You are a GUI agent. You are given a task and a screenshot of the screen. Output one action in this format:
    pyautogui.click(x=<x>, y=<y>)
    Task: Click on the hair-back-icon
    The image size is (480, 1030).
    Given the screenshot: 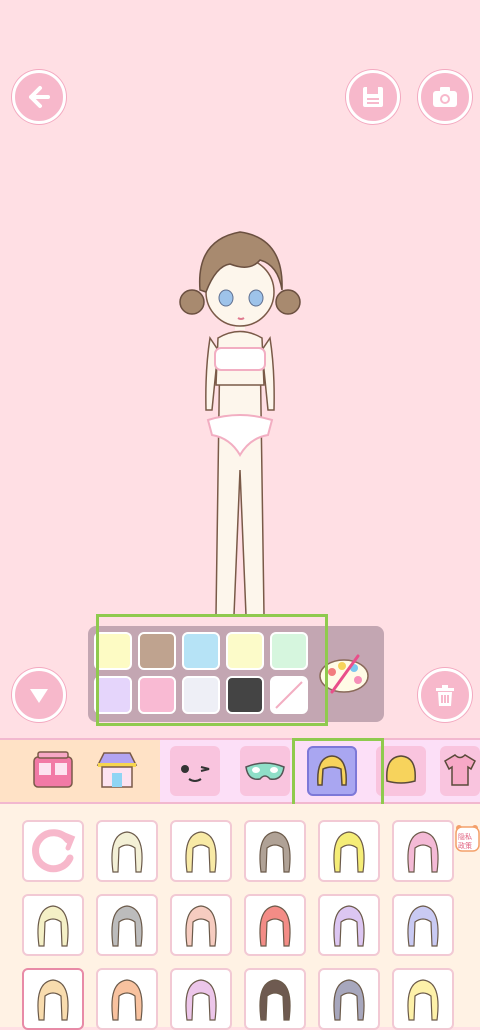 What is the action you would take?
    pyautogui.click(x=401, y=769)
    